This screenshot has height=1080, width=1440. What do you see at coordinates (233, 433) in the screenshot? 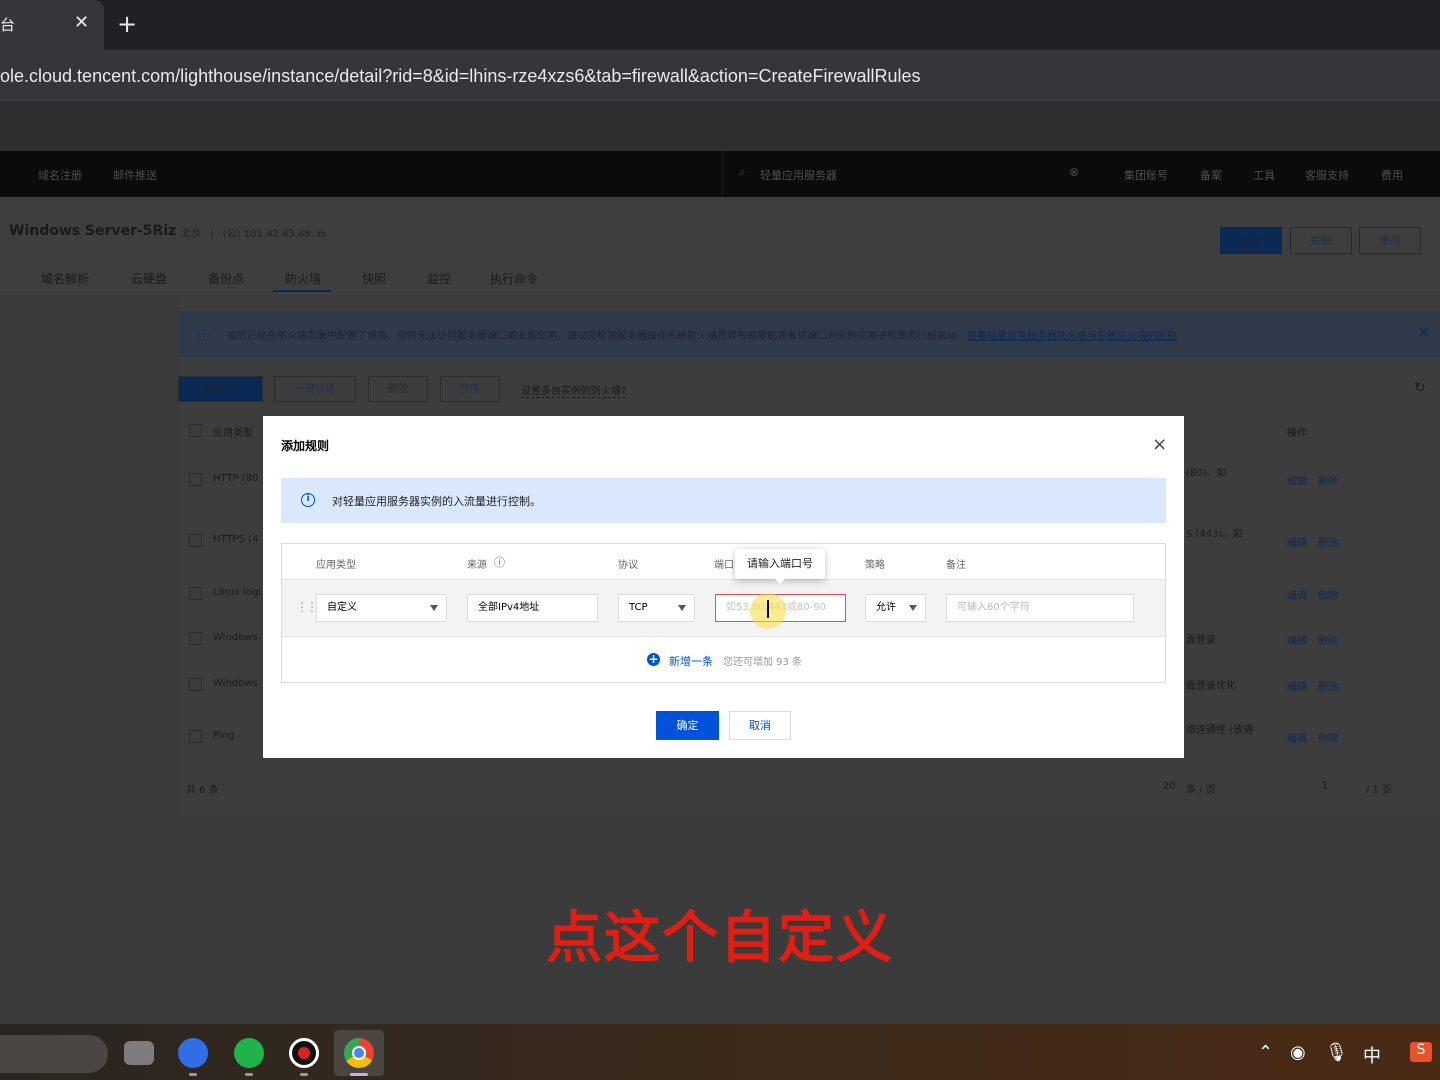
I see `bg-header-app: 应用类型` at bounding box center [233, 433].